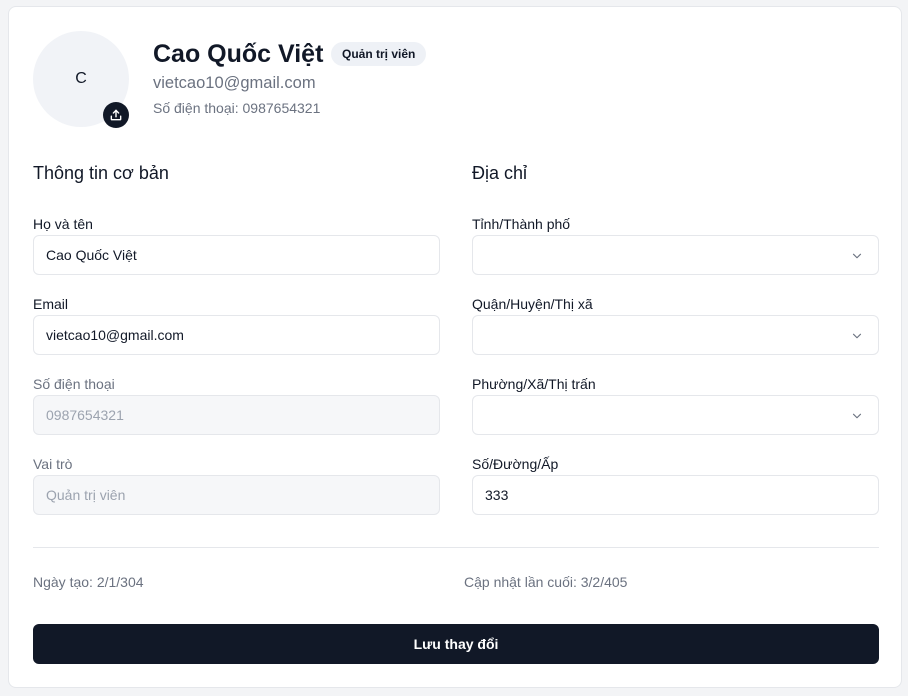  I want to click on created-date: Ngày tạo: 2/1/304, so click(88, 582).